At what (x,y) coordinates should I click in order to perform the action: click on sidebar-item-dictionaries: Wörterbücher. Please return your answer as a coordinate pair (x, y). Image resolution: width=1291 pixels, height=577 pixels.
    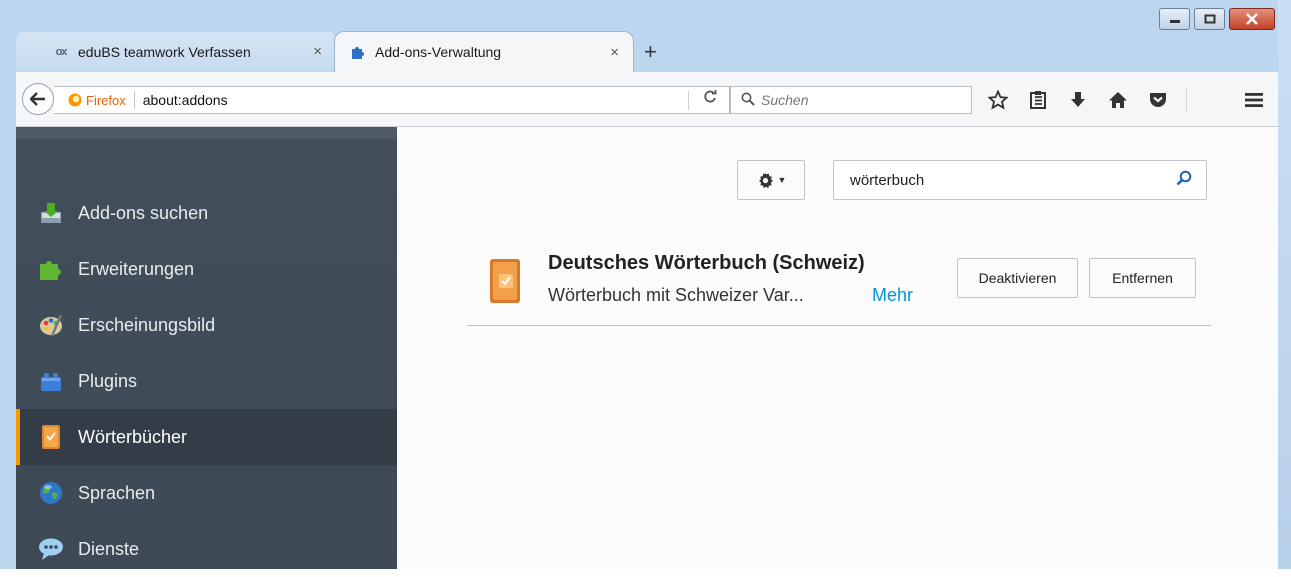
    Looking at the image, I should click on (206, 437).